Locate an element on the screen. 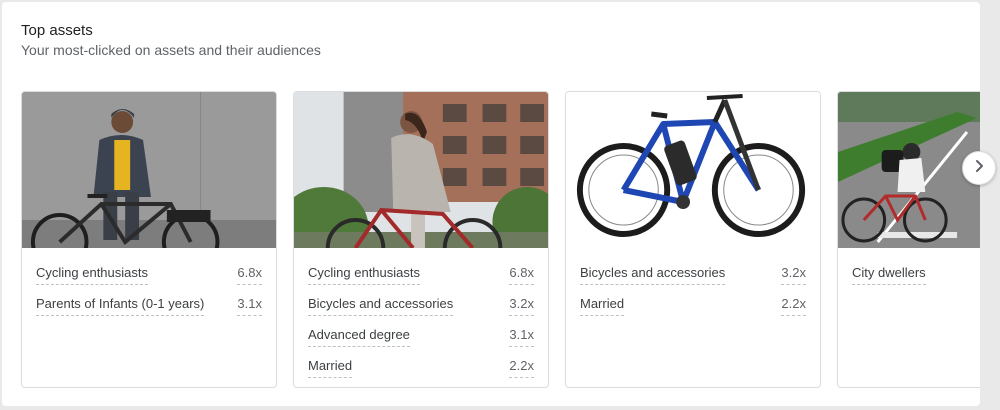 The height and width of the screenshot is (410, 1000). panel-title: Top assets is located at coordinates (57, 30).